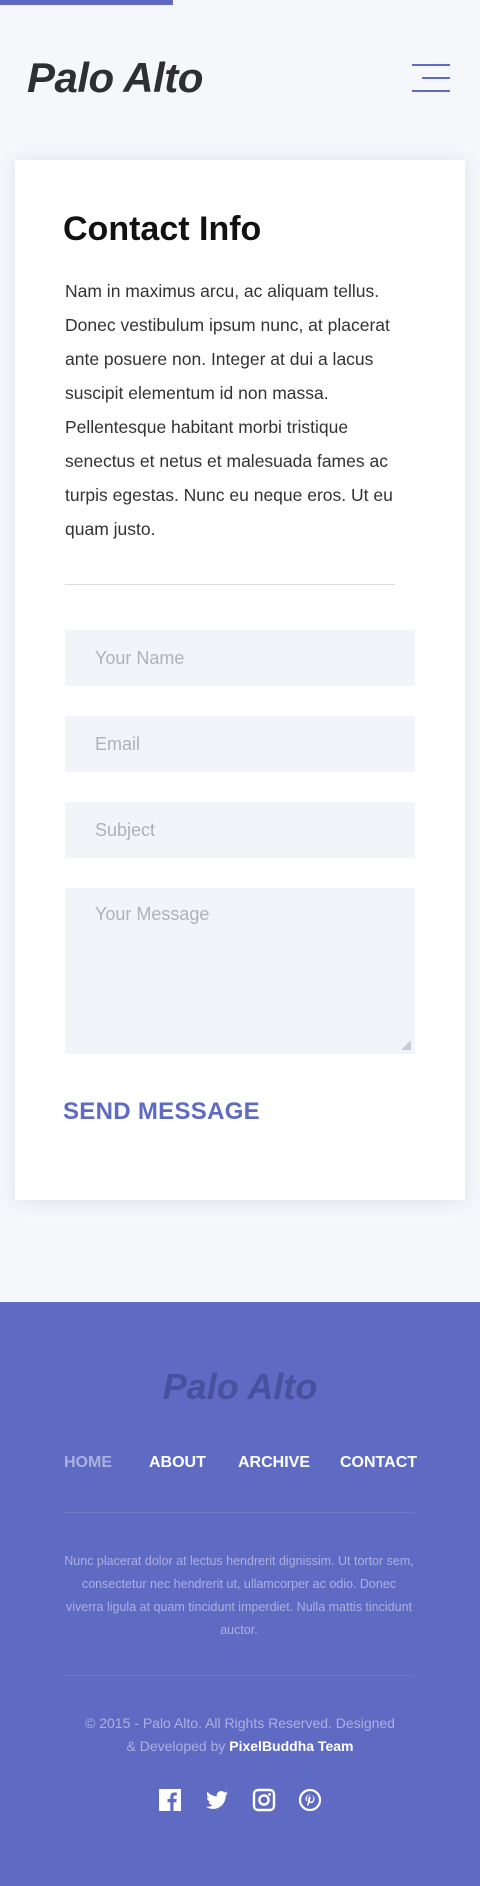  Describe the element at coordinates (240, 658) in the screenshot. I see `name-input` at that location.